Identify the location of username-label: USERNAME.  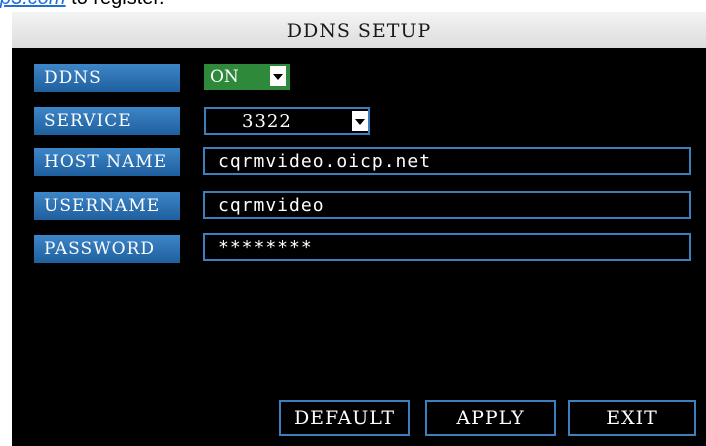
(107, 206).